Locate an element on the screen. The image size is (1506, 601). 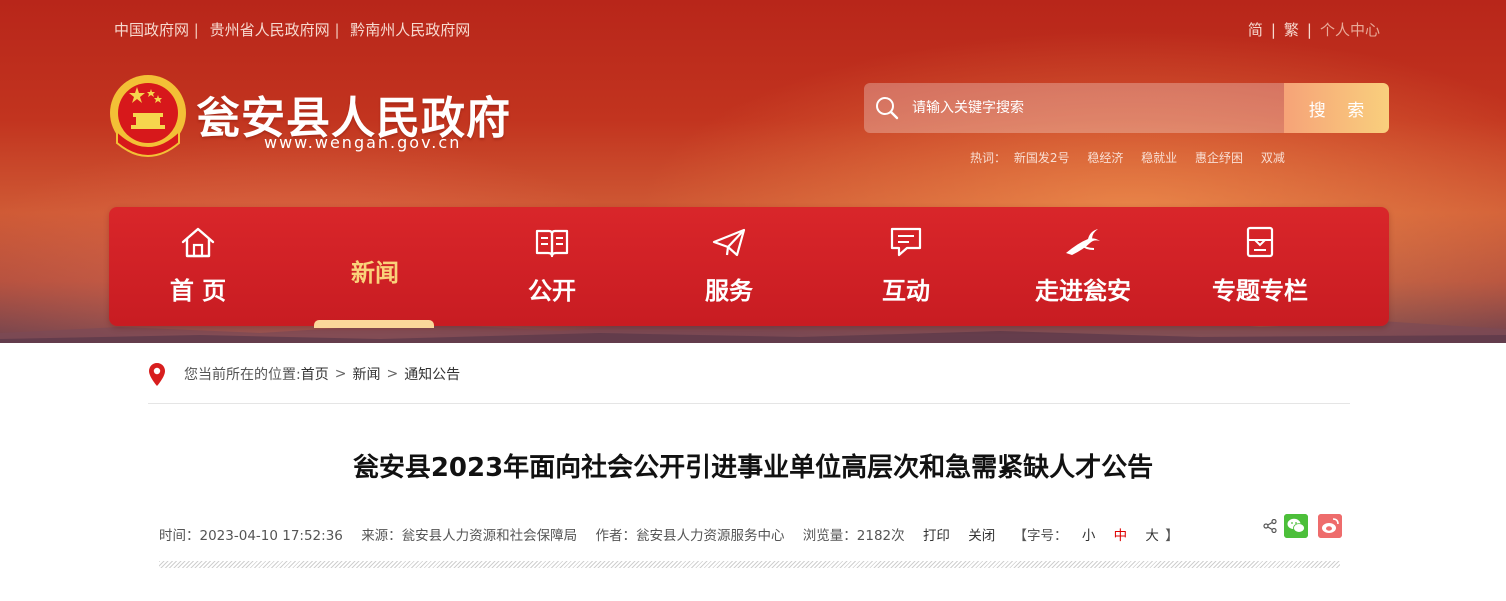
crane-icon is located at coordinates (1083, 242).